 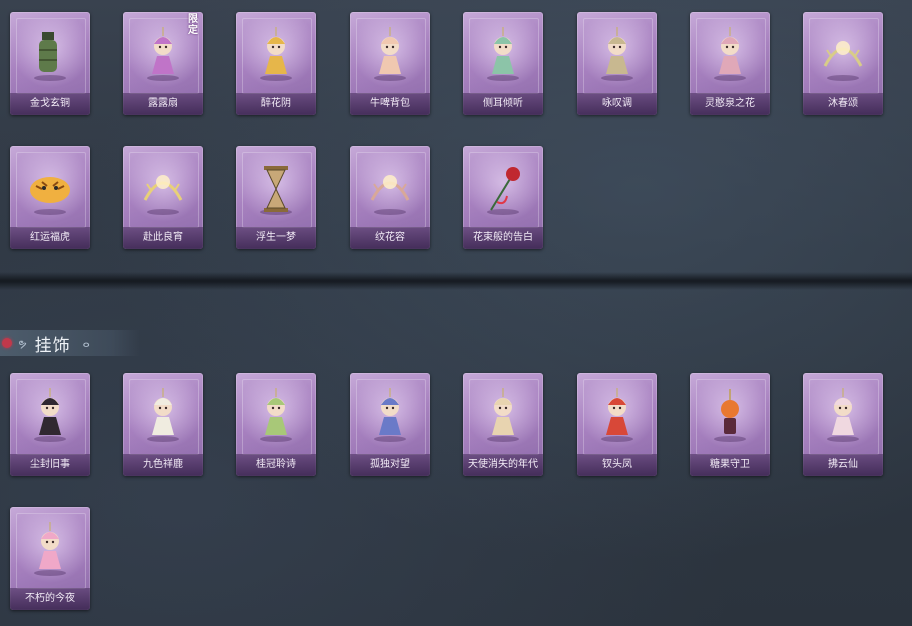 What do you see at coordinates (163, 55) in the screenshot?
I see `bear-girl-icon` at bounding box center [163, 55].